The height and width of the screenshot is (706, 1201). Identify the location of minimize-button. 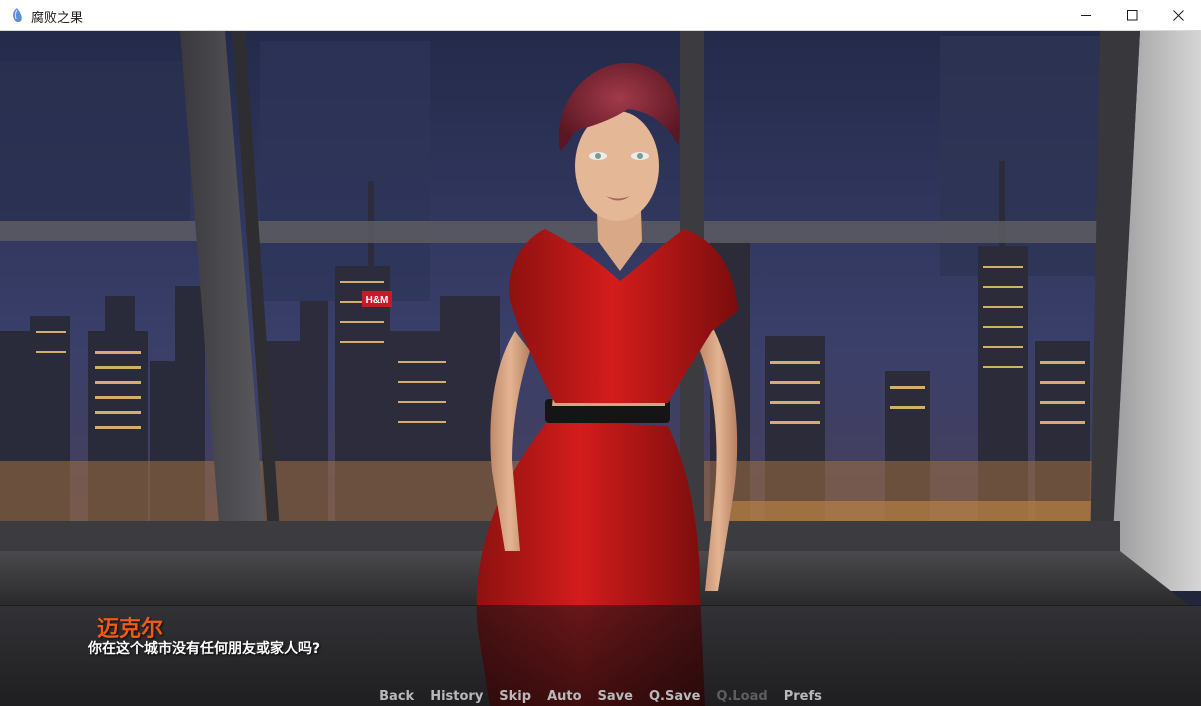
(1086, 15).